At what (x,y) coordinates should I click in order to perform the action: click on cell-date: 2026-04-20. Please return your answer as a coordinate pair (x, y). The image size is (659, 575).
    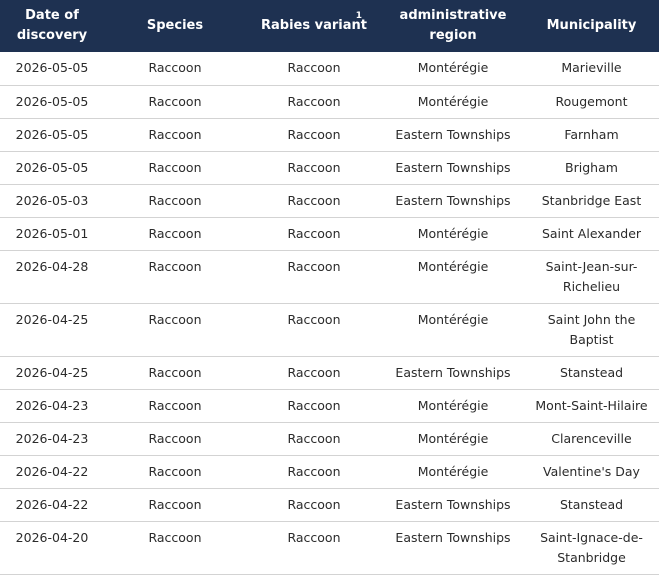
    Looking at the image, I should click on (52, 548).